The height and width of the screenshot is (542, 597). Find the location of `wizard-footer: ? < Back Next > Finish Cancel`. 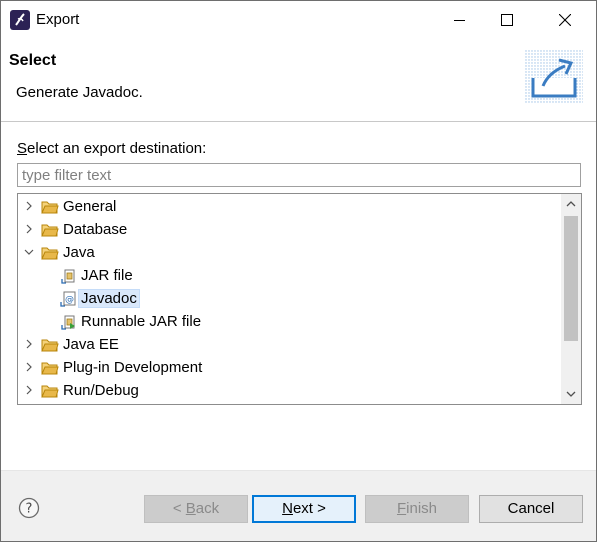

wizard-footer: ? < Back Next > Finish Cancel is located at coordinates (298, 506).